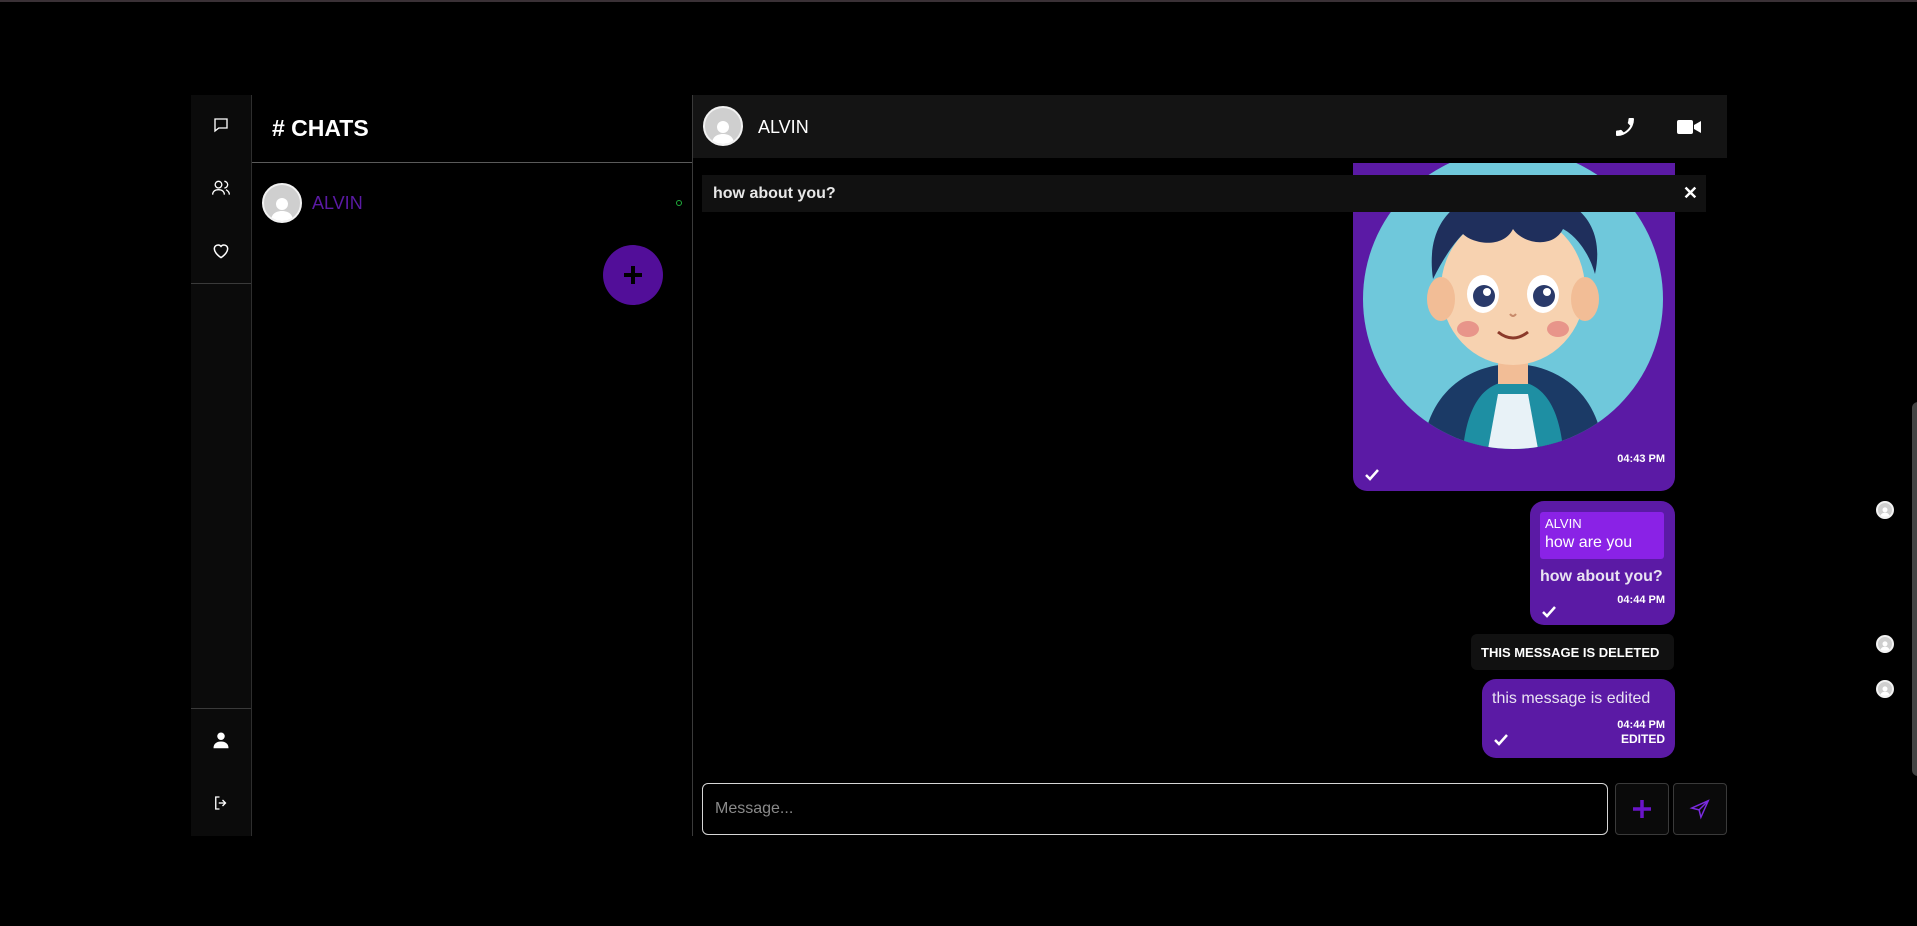 The image size is (1917, 926). I want to click on message-time: 04:43 PM, so click(1641, 459).